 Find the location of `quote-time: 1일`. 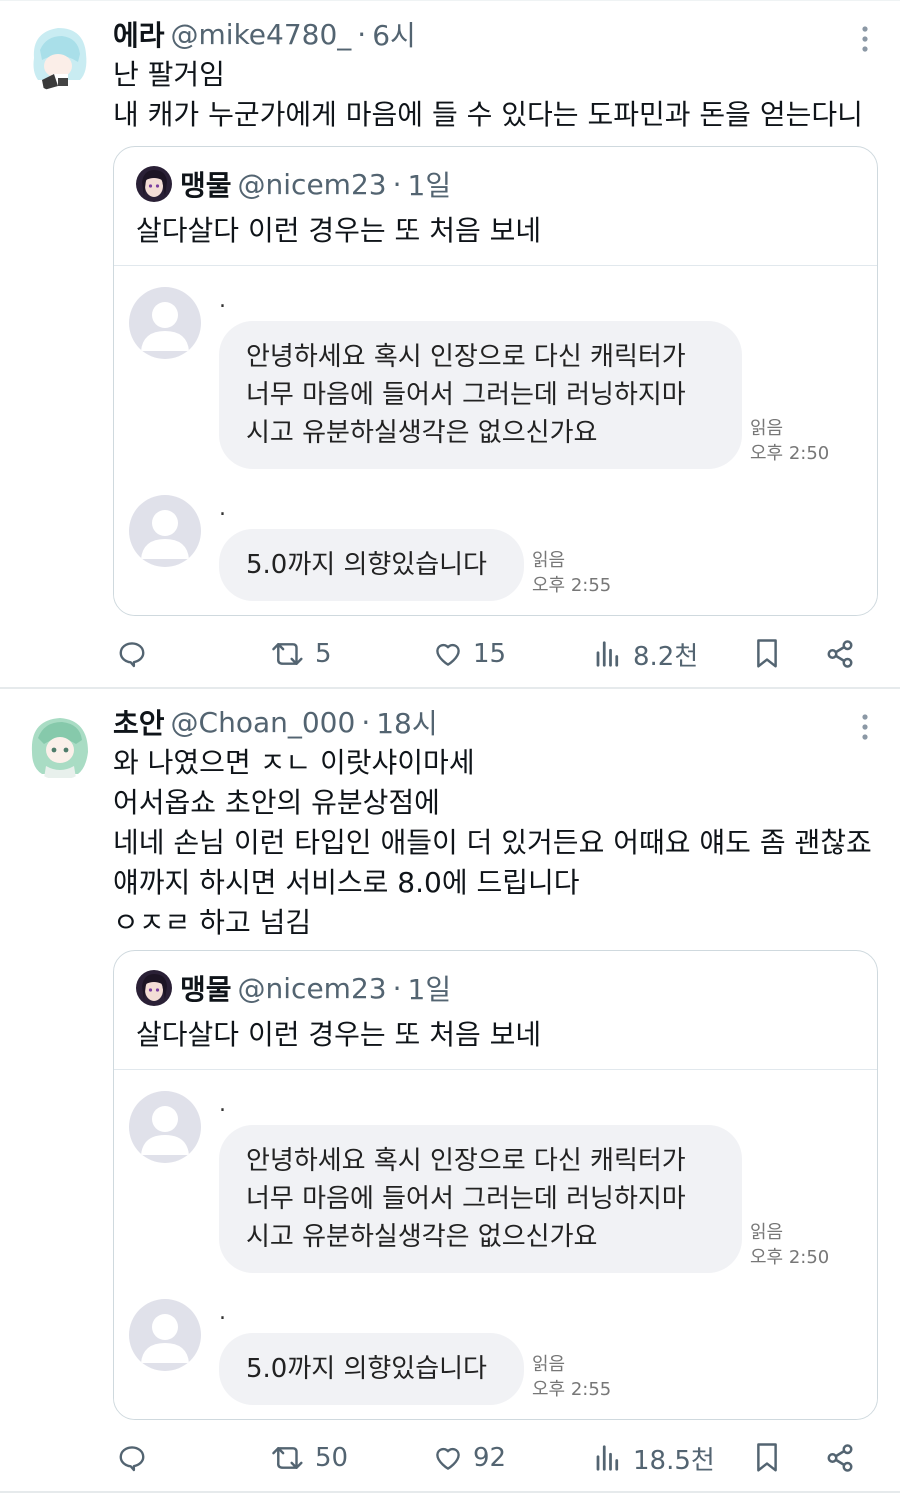

quote-time: 1일 is located at coordinates (429, 989).